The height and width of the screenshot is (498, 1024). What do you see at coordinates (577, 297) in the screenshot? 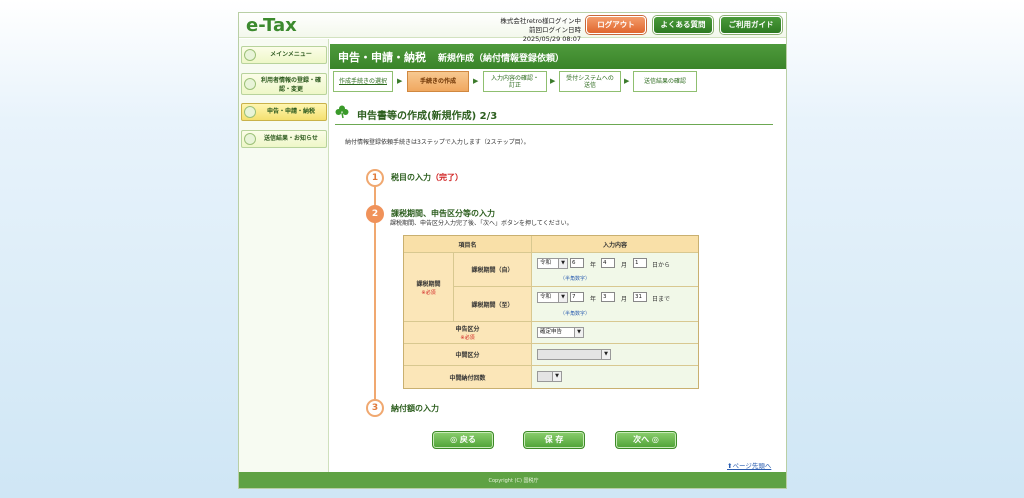
I see `to-year-input: 7` at bounding box center [577, 297].